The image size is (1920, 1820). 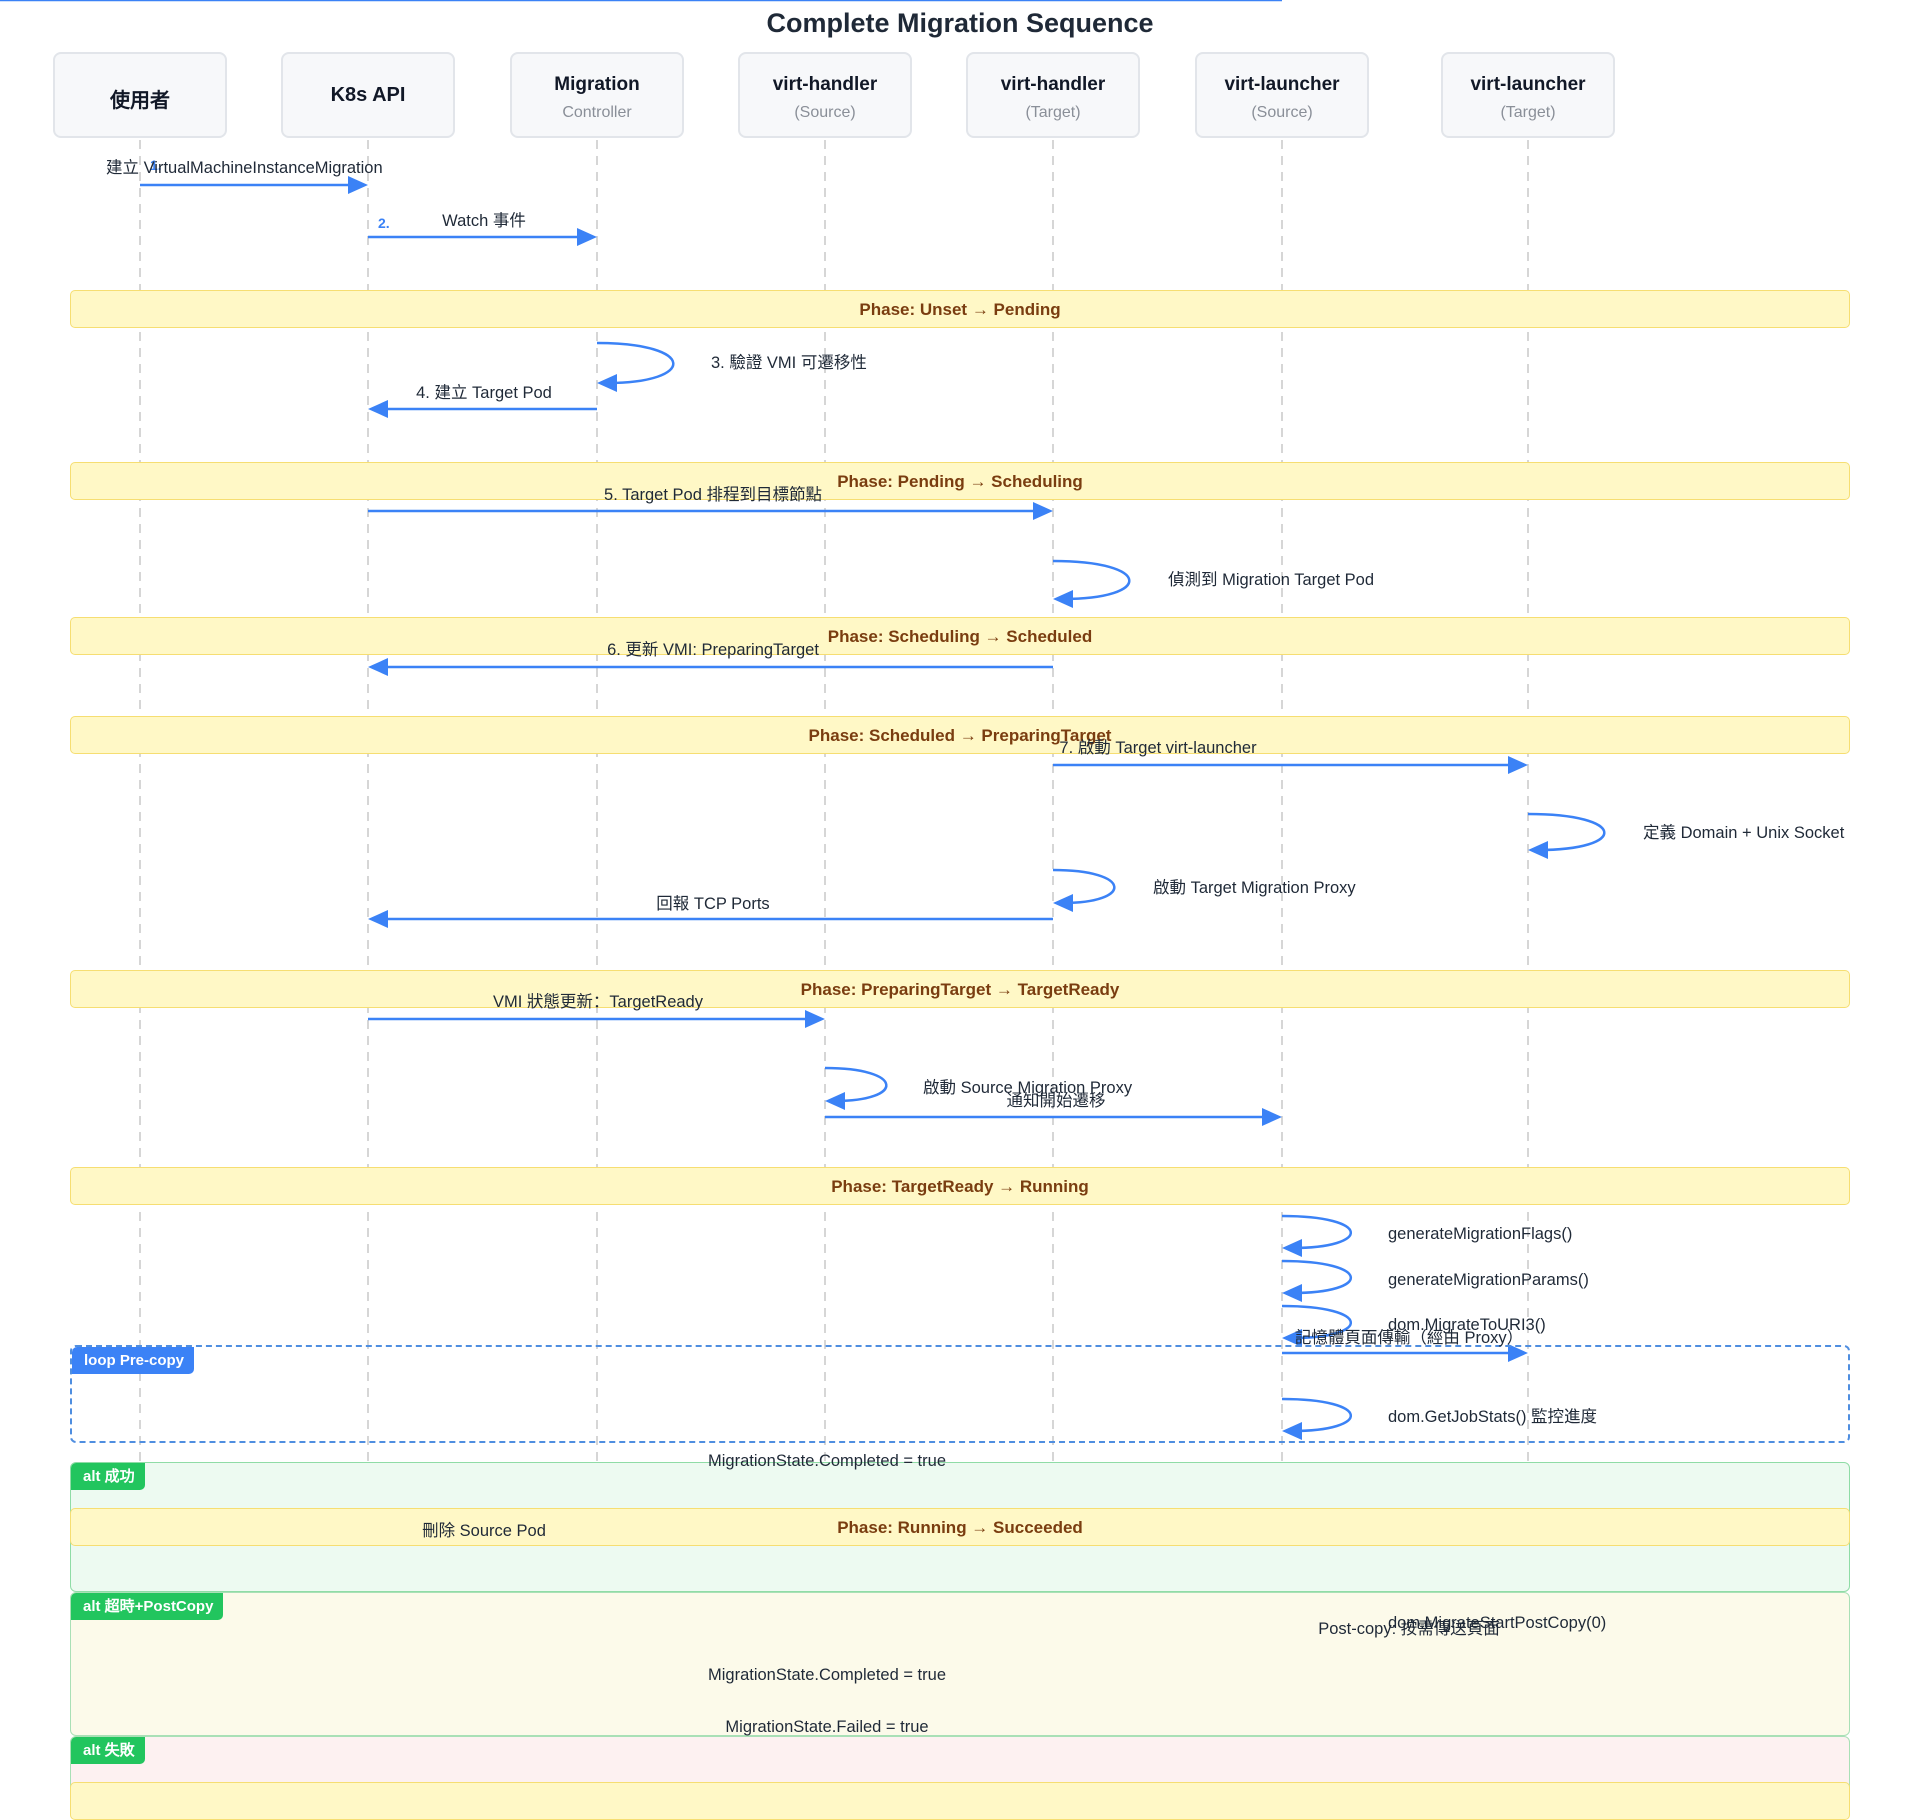 I want to click on phase-banner: Phase: Scheduling → Scheduled, so click(x=960, y=636).